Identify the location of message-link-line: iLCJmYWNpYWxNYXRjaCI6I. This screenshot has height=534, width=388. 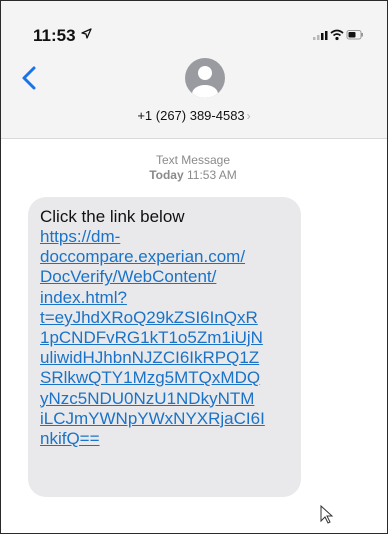
(165, 419).